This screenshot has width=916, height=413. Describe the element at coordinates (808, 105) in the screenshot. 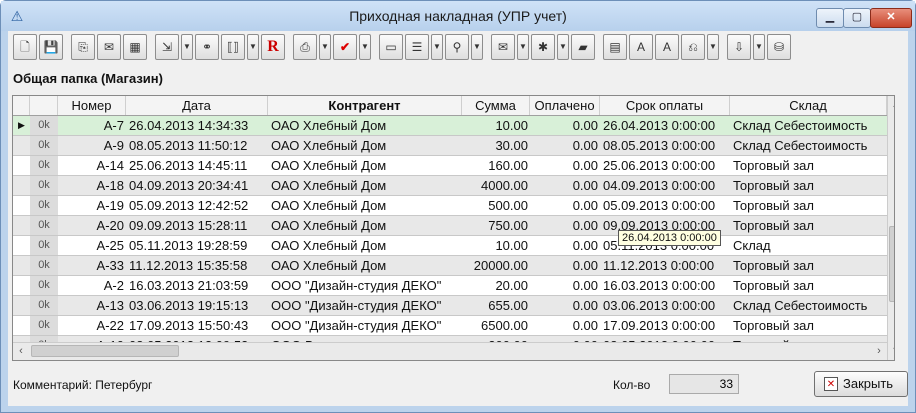

I see `column-header: Склад` at that location.